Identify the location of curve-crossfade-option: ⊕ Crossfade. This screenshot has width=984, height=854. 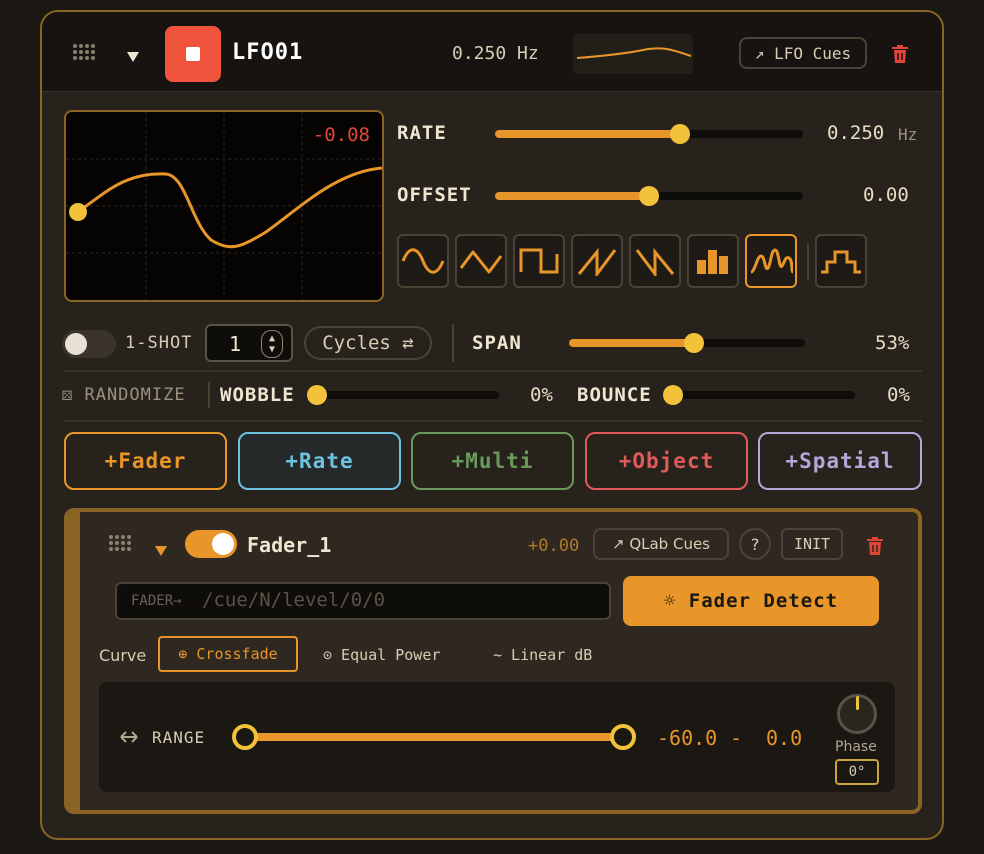
(228, 654).